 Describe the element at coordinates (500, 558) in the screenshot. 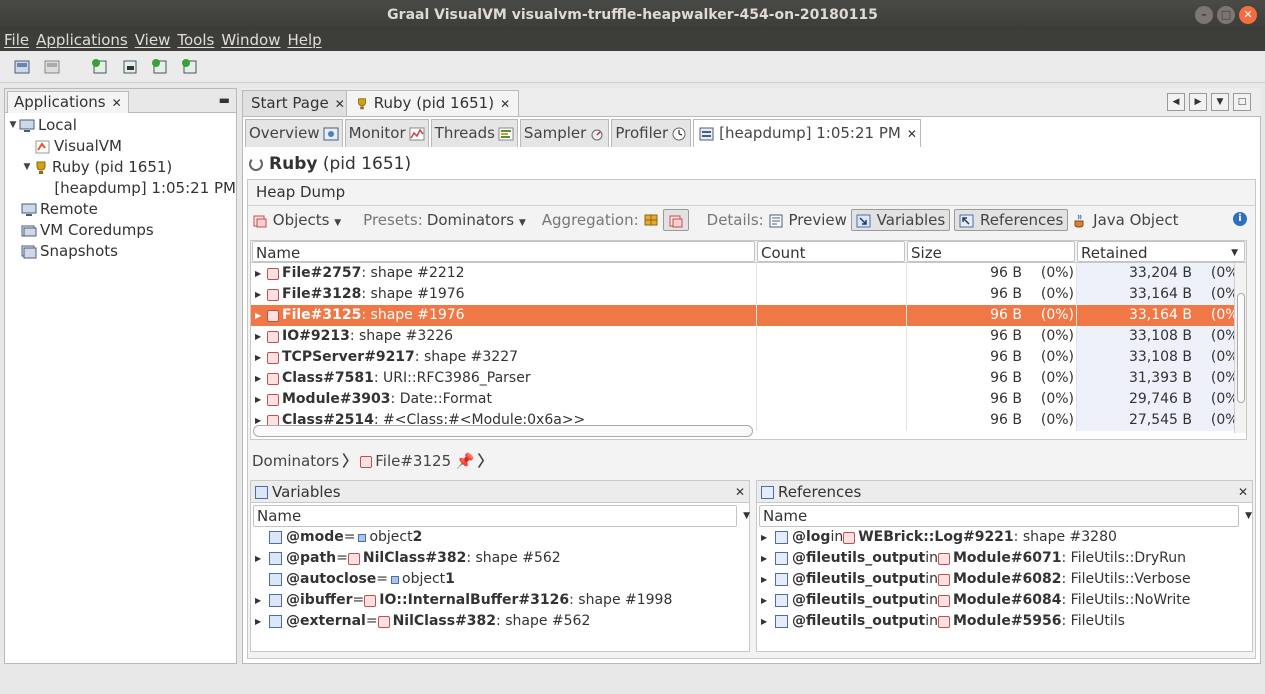

I see `list-item: ▶ @path = NilClass#382 : shape #562` at that location.